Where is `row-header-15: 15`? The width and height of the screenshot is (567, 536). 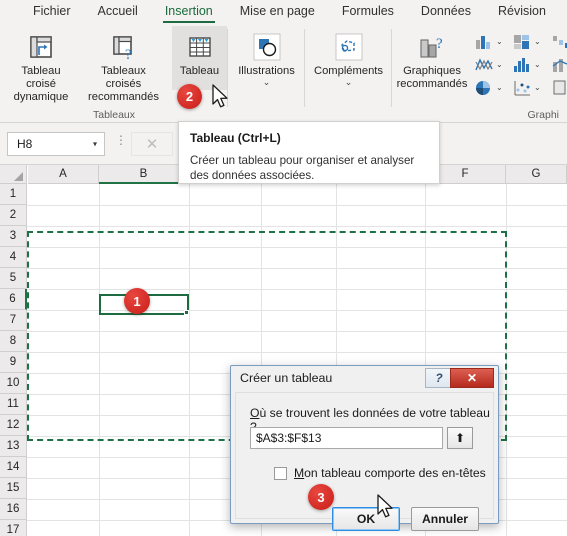
row-header-15: 15 is located at coordinates (13, 488).